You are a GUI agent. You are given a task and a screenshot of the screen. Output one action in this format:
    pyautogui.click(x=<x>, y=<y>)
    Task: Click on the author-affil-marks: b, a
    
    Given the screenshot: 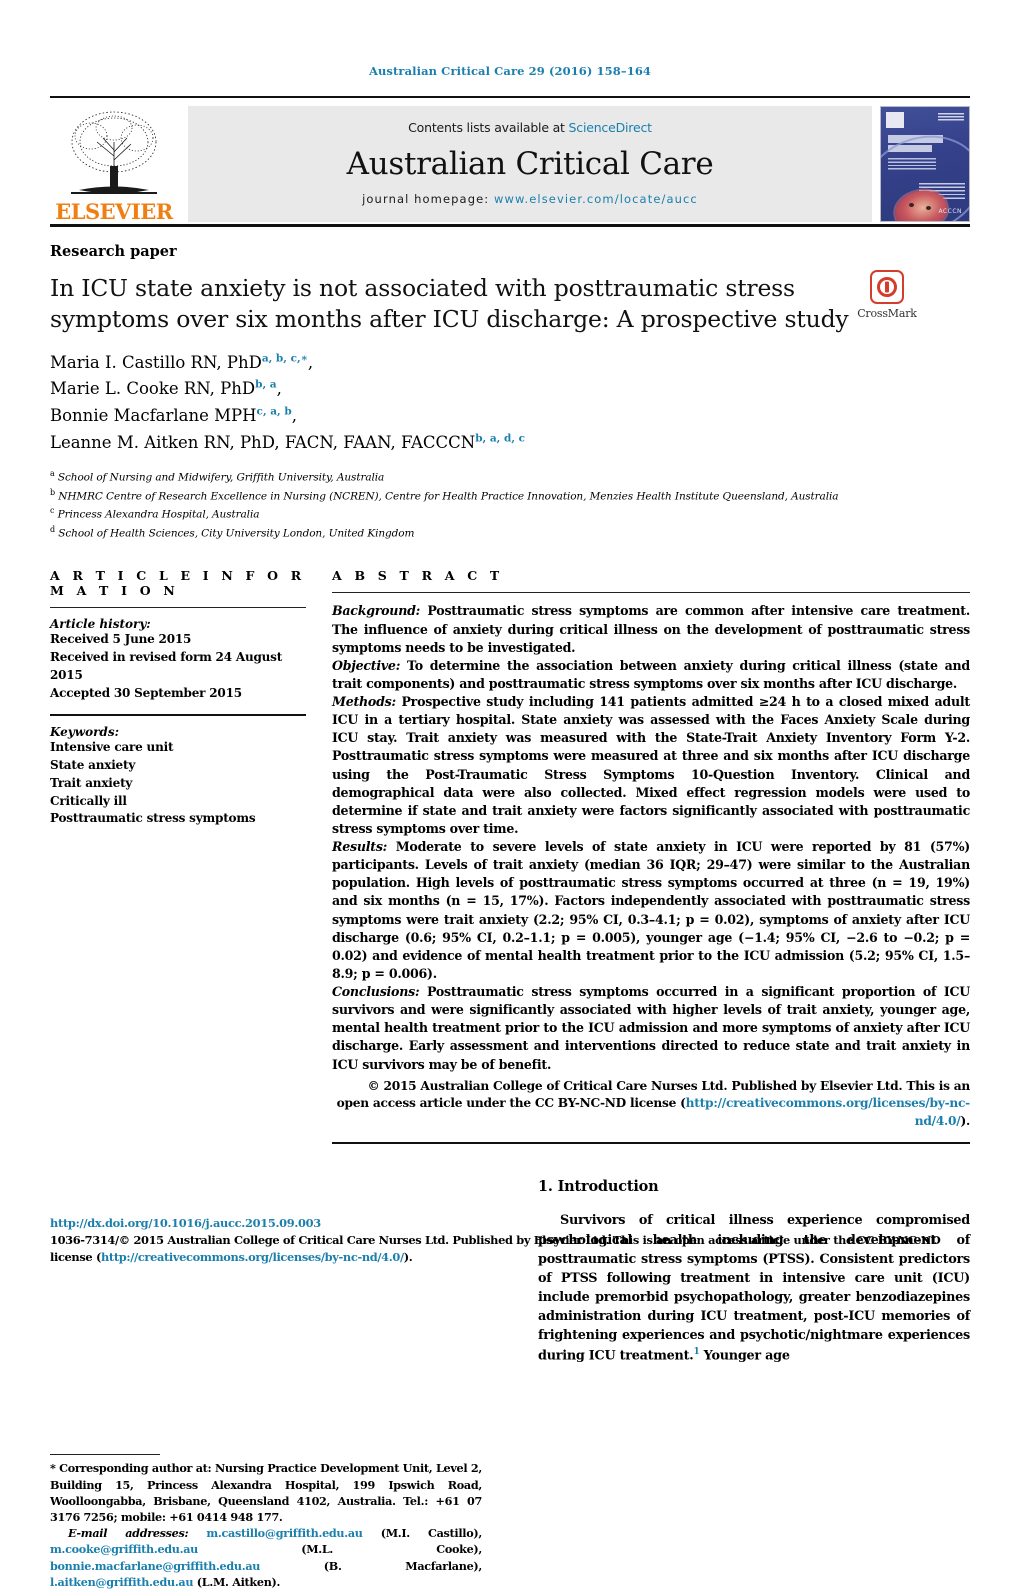 What is the action you would take?
    pyautogui.click(x=265, y=385)
    